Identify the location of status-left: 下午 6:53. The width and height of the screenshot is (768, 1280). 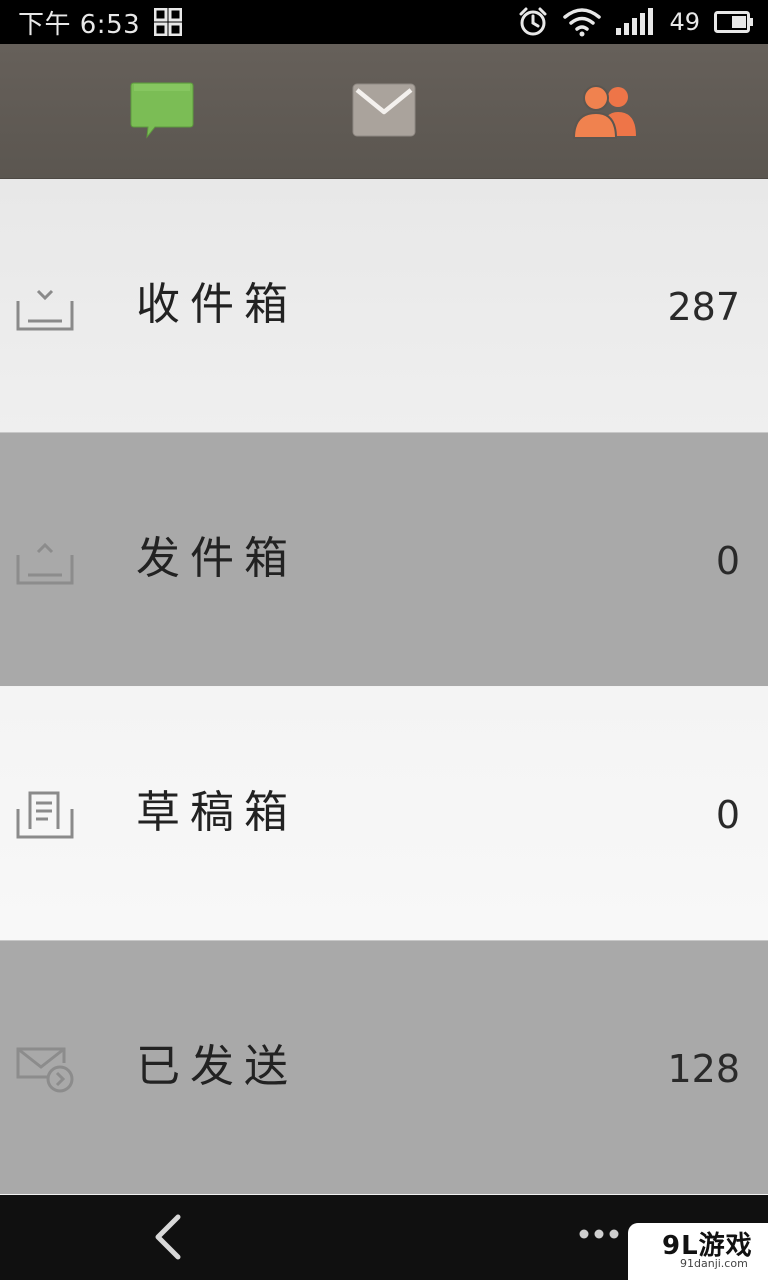
(100, 22).